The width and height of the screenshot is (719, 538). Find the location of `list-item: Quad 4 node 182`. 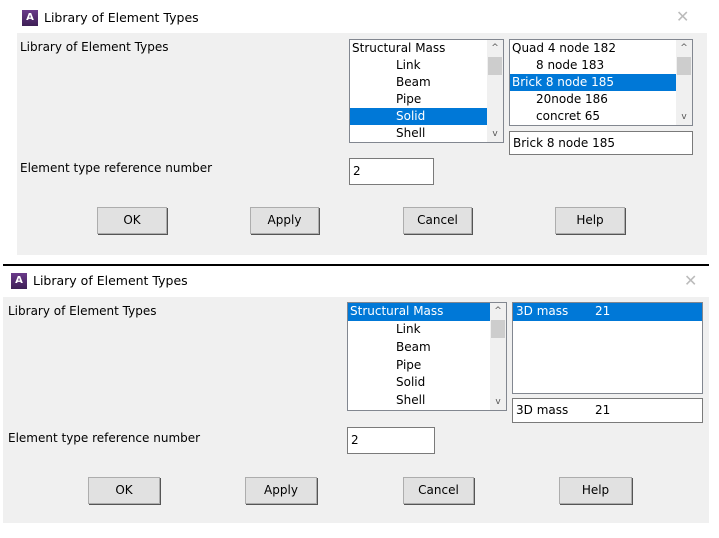

list-item: Quad 4 node 182 is located at coordinates (563, 48).